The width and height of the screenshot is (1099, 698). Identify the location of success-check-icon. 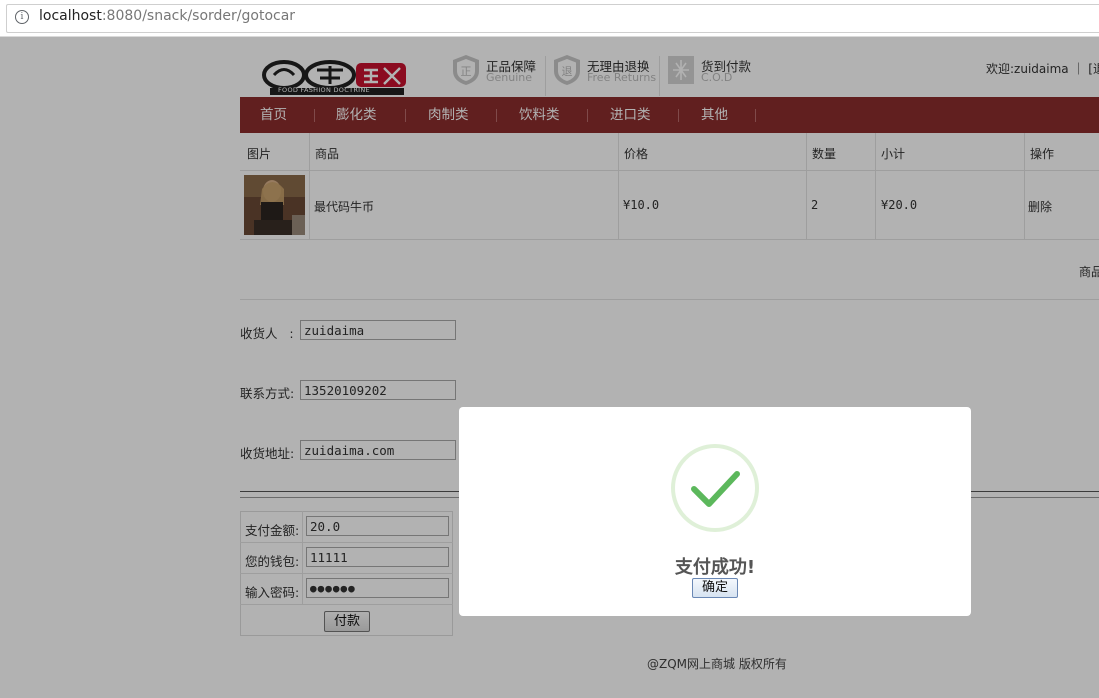
(715, 488).